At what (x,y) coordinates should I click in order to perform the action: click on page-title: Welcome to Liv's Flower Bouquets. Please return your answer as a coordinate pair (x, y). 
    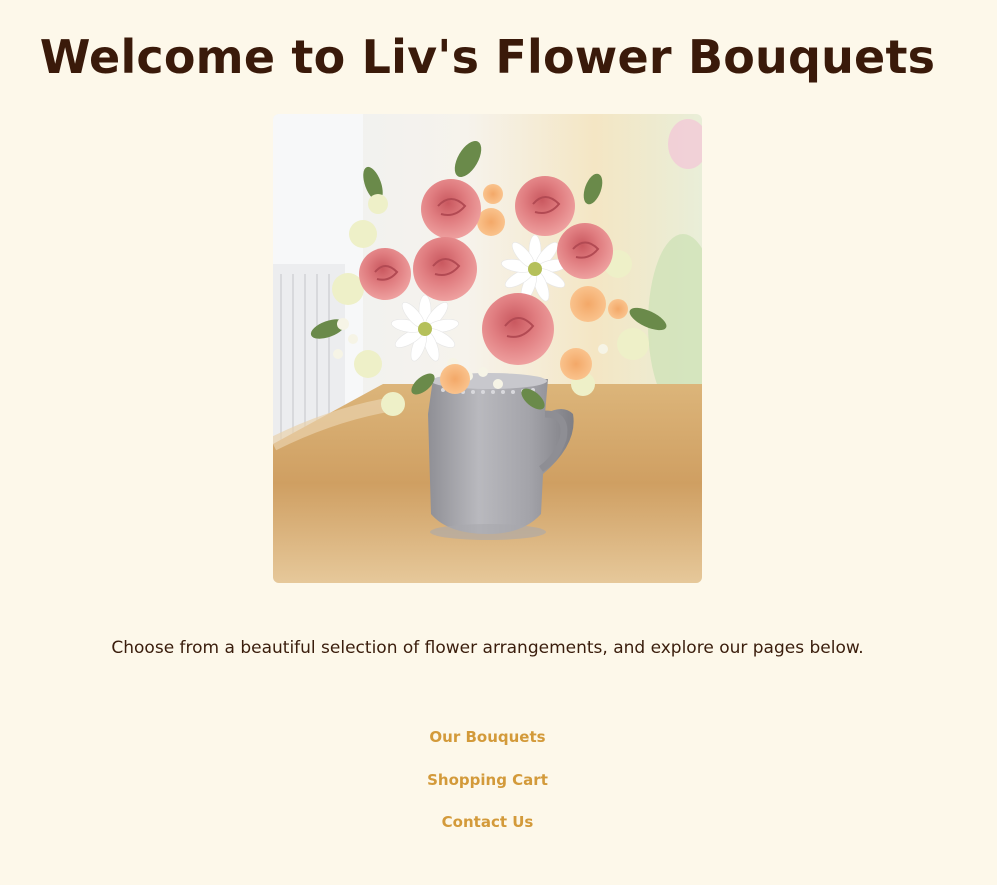
    Looking at the image, I should click on (487, 57).